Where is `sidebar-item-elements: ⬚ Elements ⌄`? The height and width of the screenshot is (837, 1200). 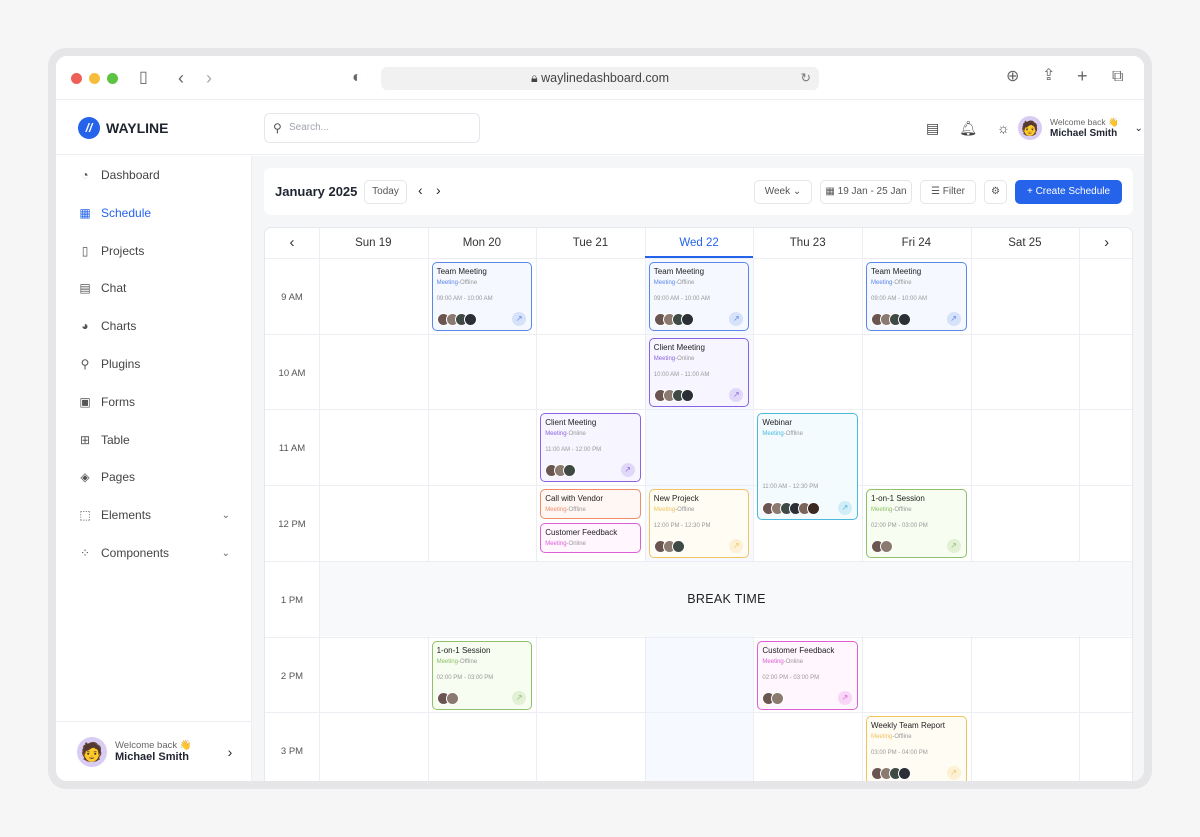
sidebar-item-elements: ⬚ Elements ⌄ is located at coordinates (154, 515).